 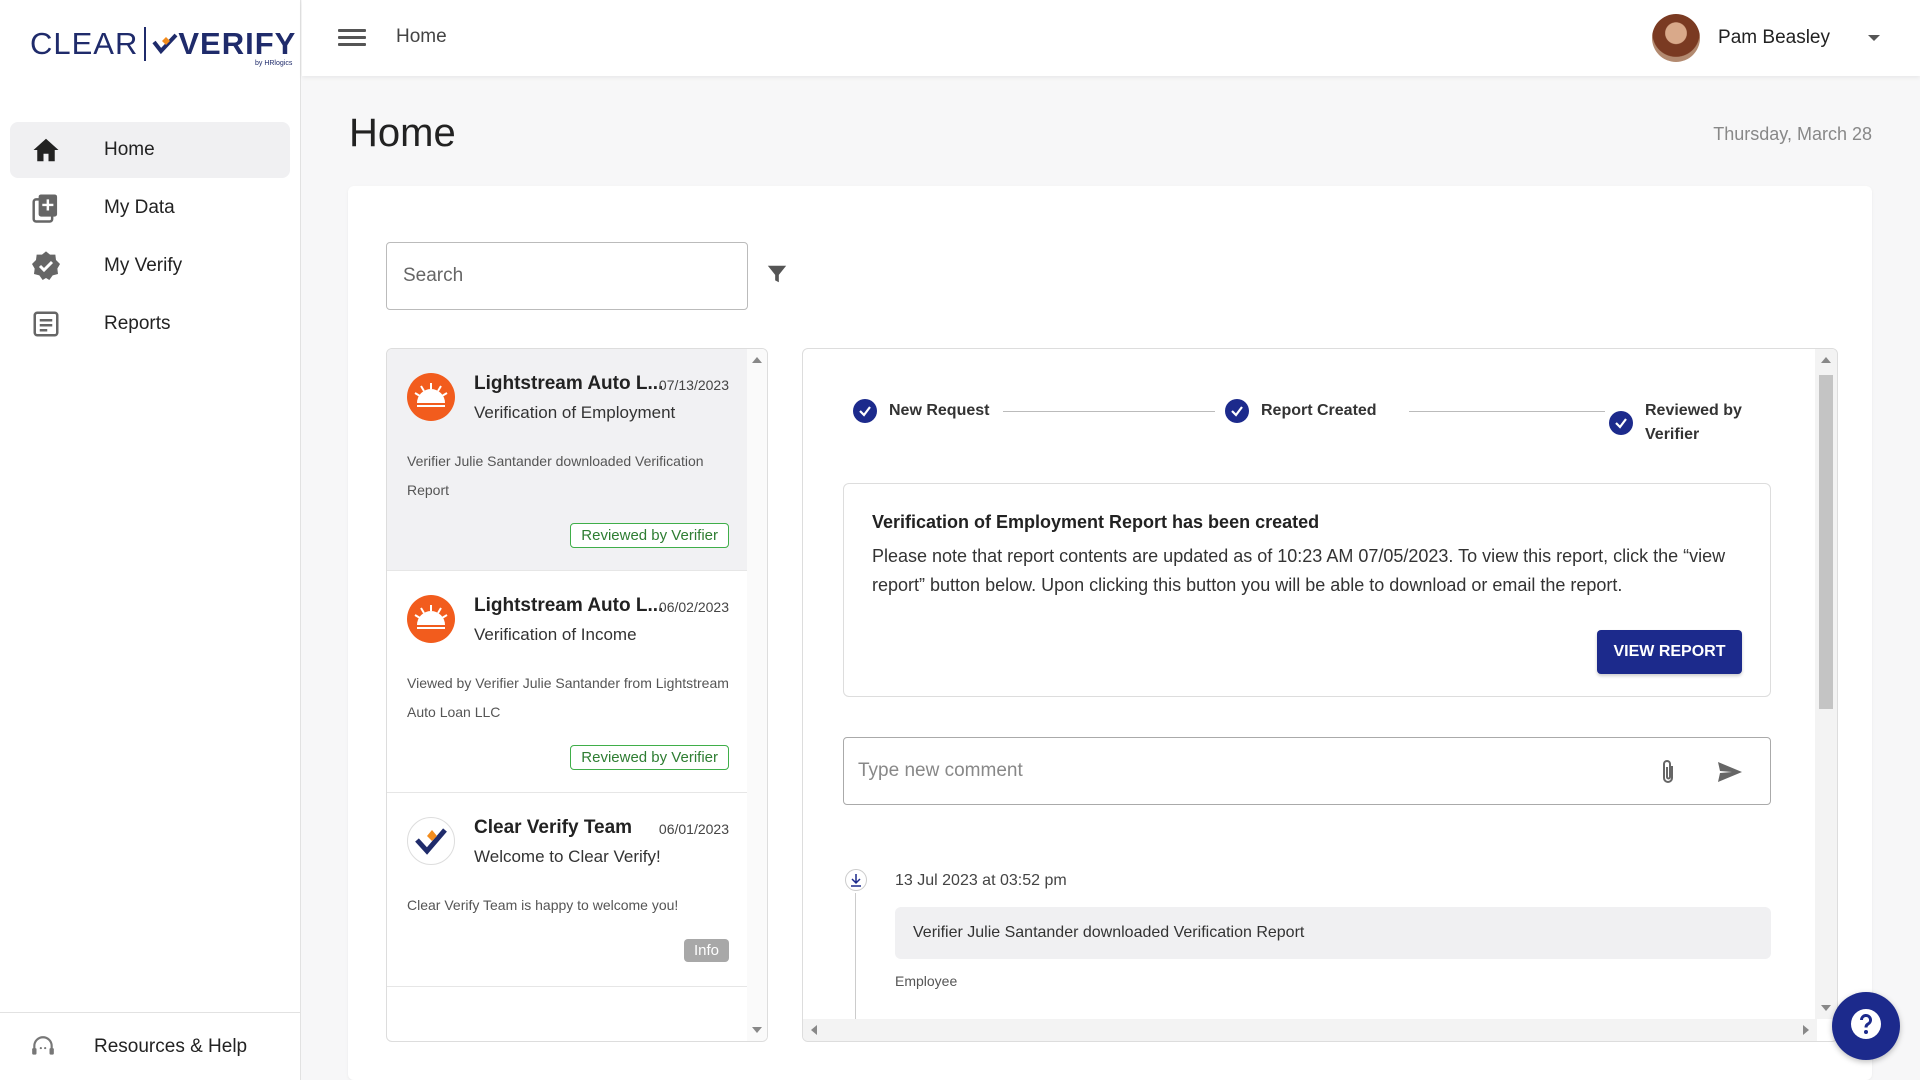 I want to click on sidebar-item-reports: Reports, so click(x=150, y=324).